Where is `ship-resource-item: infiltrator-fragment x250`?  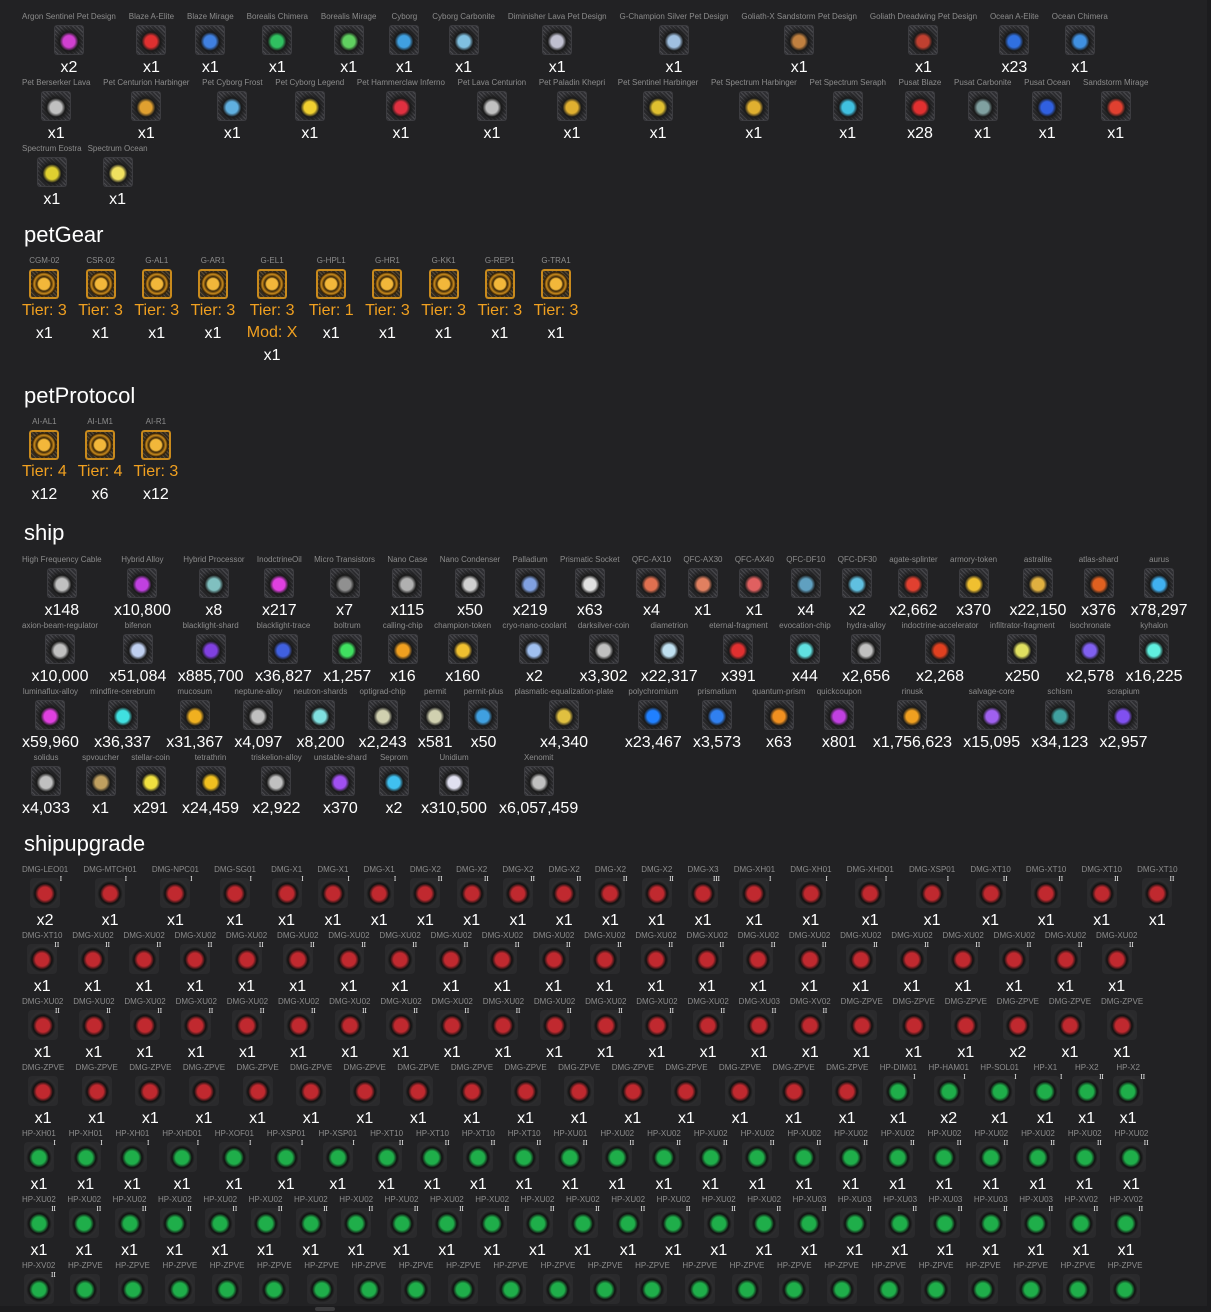
ship-resource-item: infiltrator-fragment x250 is located at coordinates (1022, 654).